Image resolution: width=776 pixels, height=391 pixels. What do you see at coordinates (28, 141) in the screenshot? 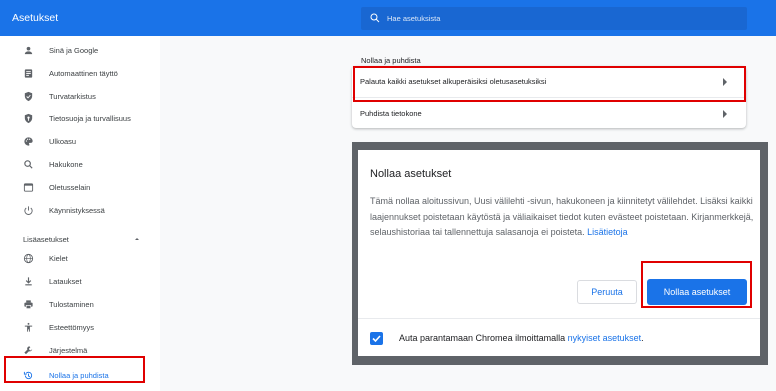
I see `palette-icon` at bounding box center [28, 141].